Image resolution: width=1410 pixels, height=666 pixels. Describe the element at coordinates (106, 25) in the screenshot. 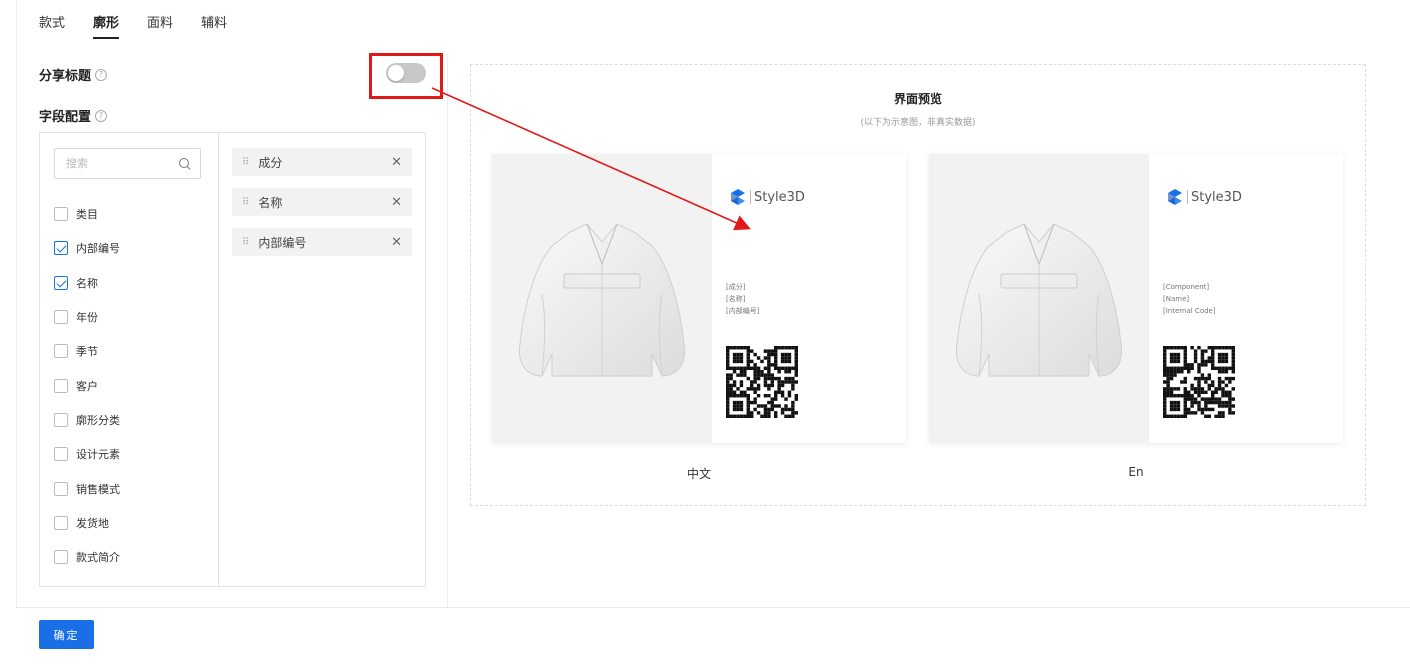

I see `tab-silhouette: 廓形` at that location.